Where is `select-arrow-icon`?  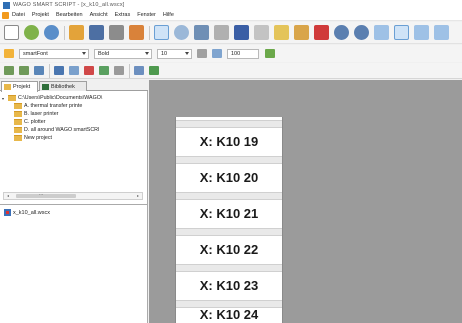
select-arrow-icon is located at coordinates (161, 32).